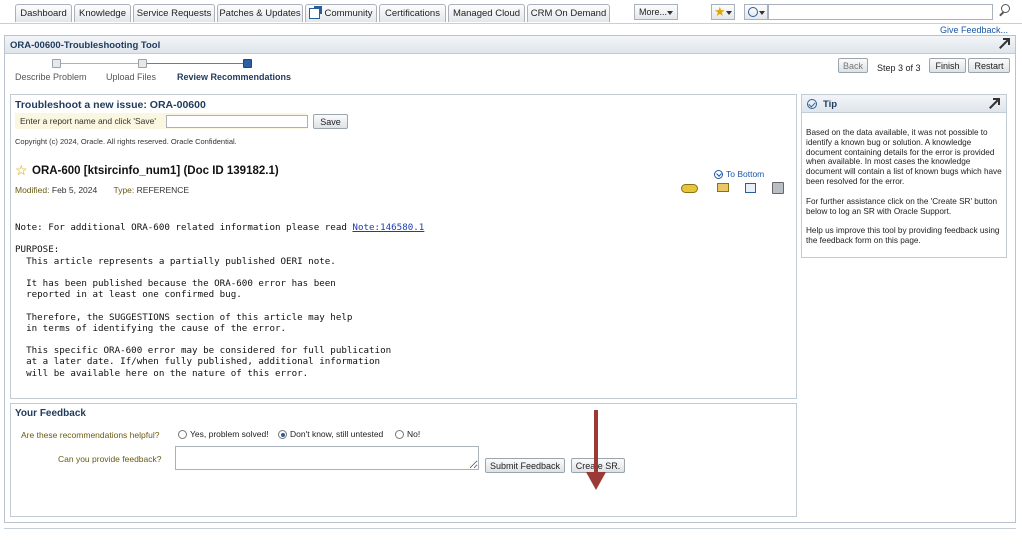  What do you see at coordinates (260, 13) in the screenshot?
I see `tab-patches-updates: Patches & Updates` at bounding box center [260, 13].